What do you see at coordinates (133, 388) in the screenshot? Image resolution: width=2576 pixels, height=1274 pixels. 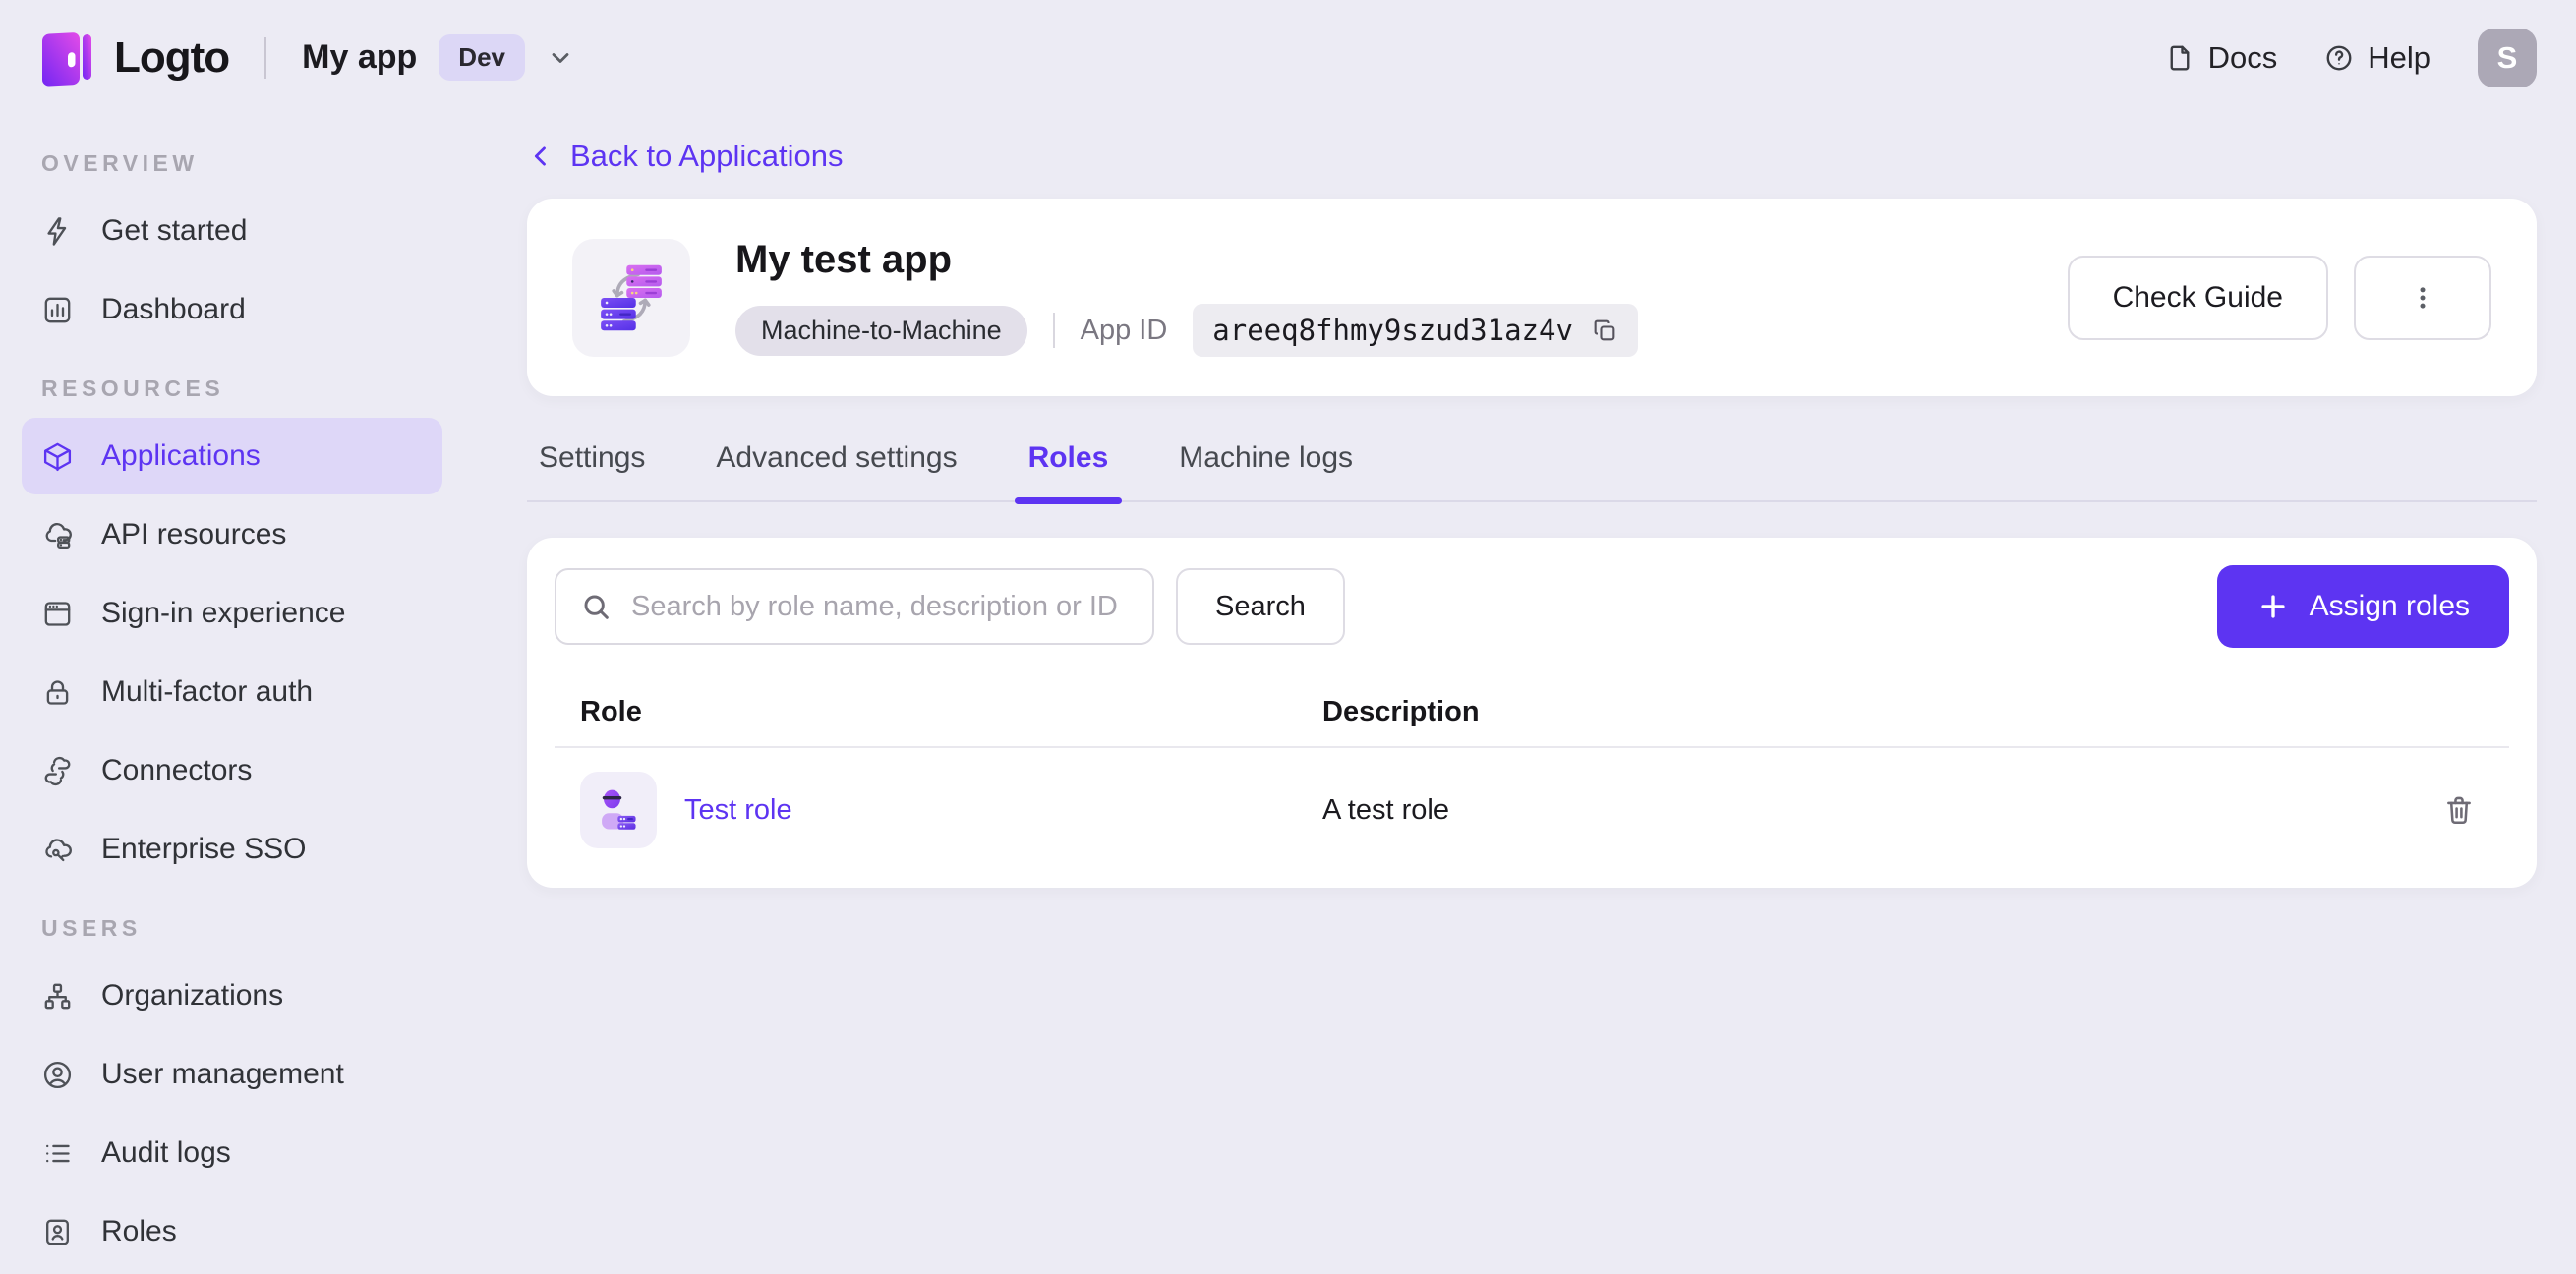 I see `section-label-resources: RESOURCES` at bounding box center [133, 388].